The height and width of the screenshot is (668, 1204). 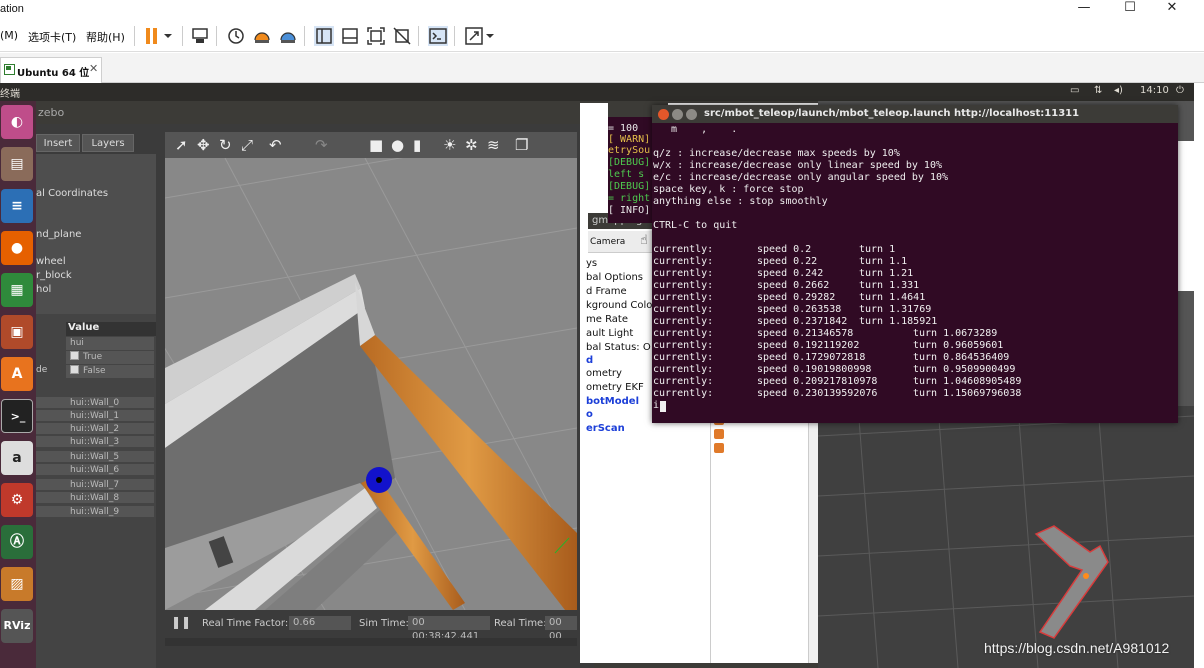 What do you see at coordinates (607, 319) in the screenshot?
I see `display-item: me Rate` at bounding box center [607, 319].